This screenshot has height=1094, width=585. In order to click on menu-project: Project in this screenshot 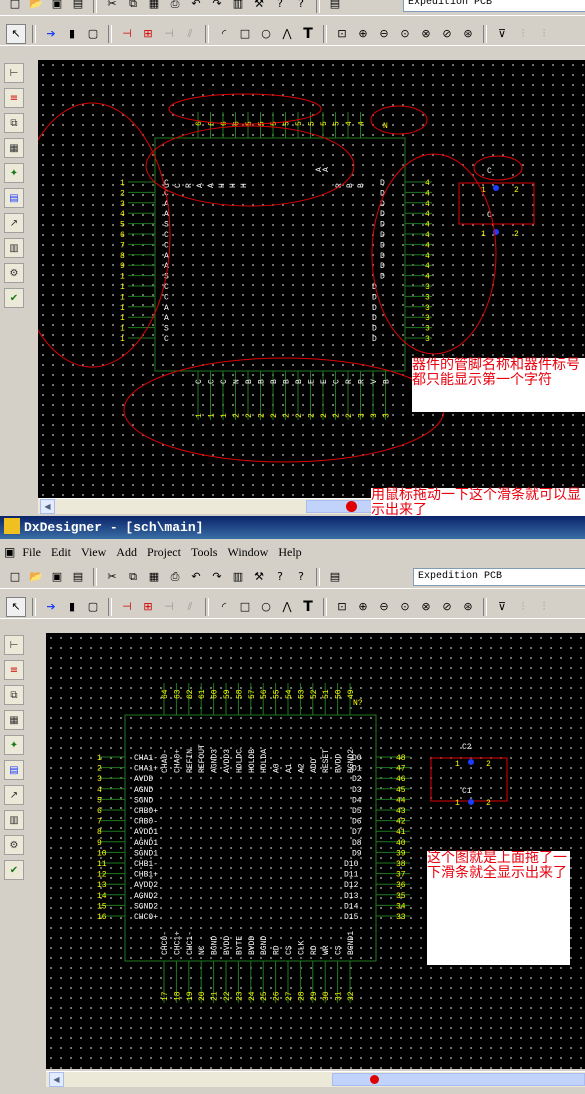, I will do `click(164, 552)`.